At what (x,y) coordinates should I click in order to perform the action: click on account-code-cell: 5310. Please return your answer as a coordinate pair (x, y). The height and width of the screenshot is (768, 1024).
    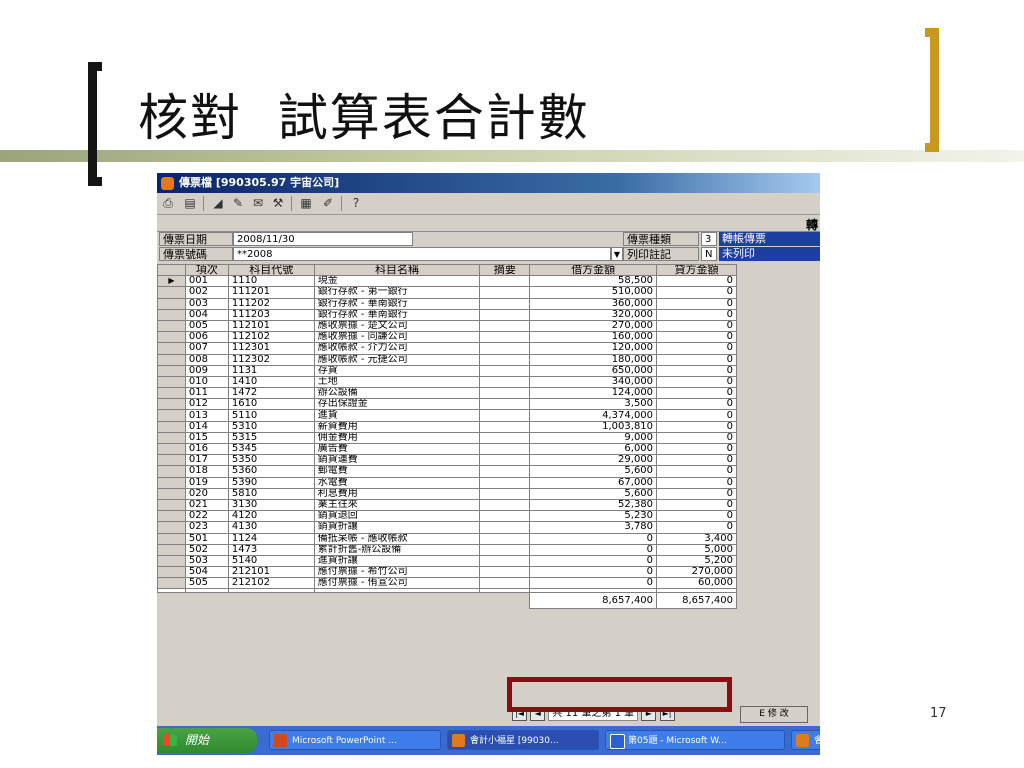
    Looking at the image, I should click on (271, 426).